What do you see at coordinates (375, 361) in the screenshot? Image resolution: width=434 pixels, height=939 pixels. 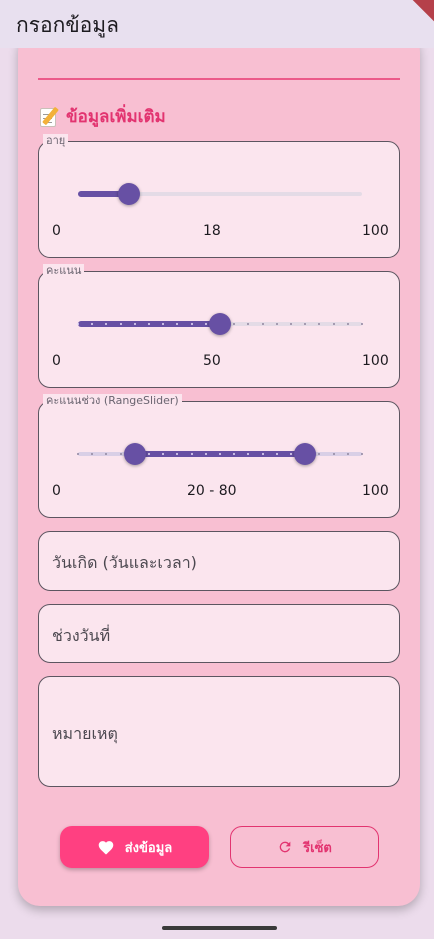 I see `score-max-label: 100` at bounding box center [375, 361].